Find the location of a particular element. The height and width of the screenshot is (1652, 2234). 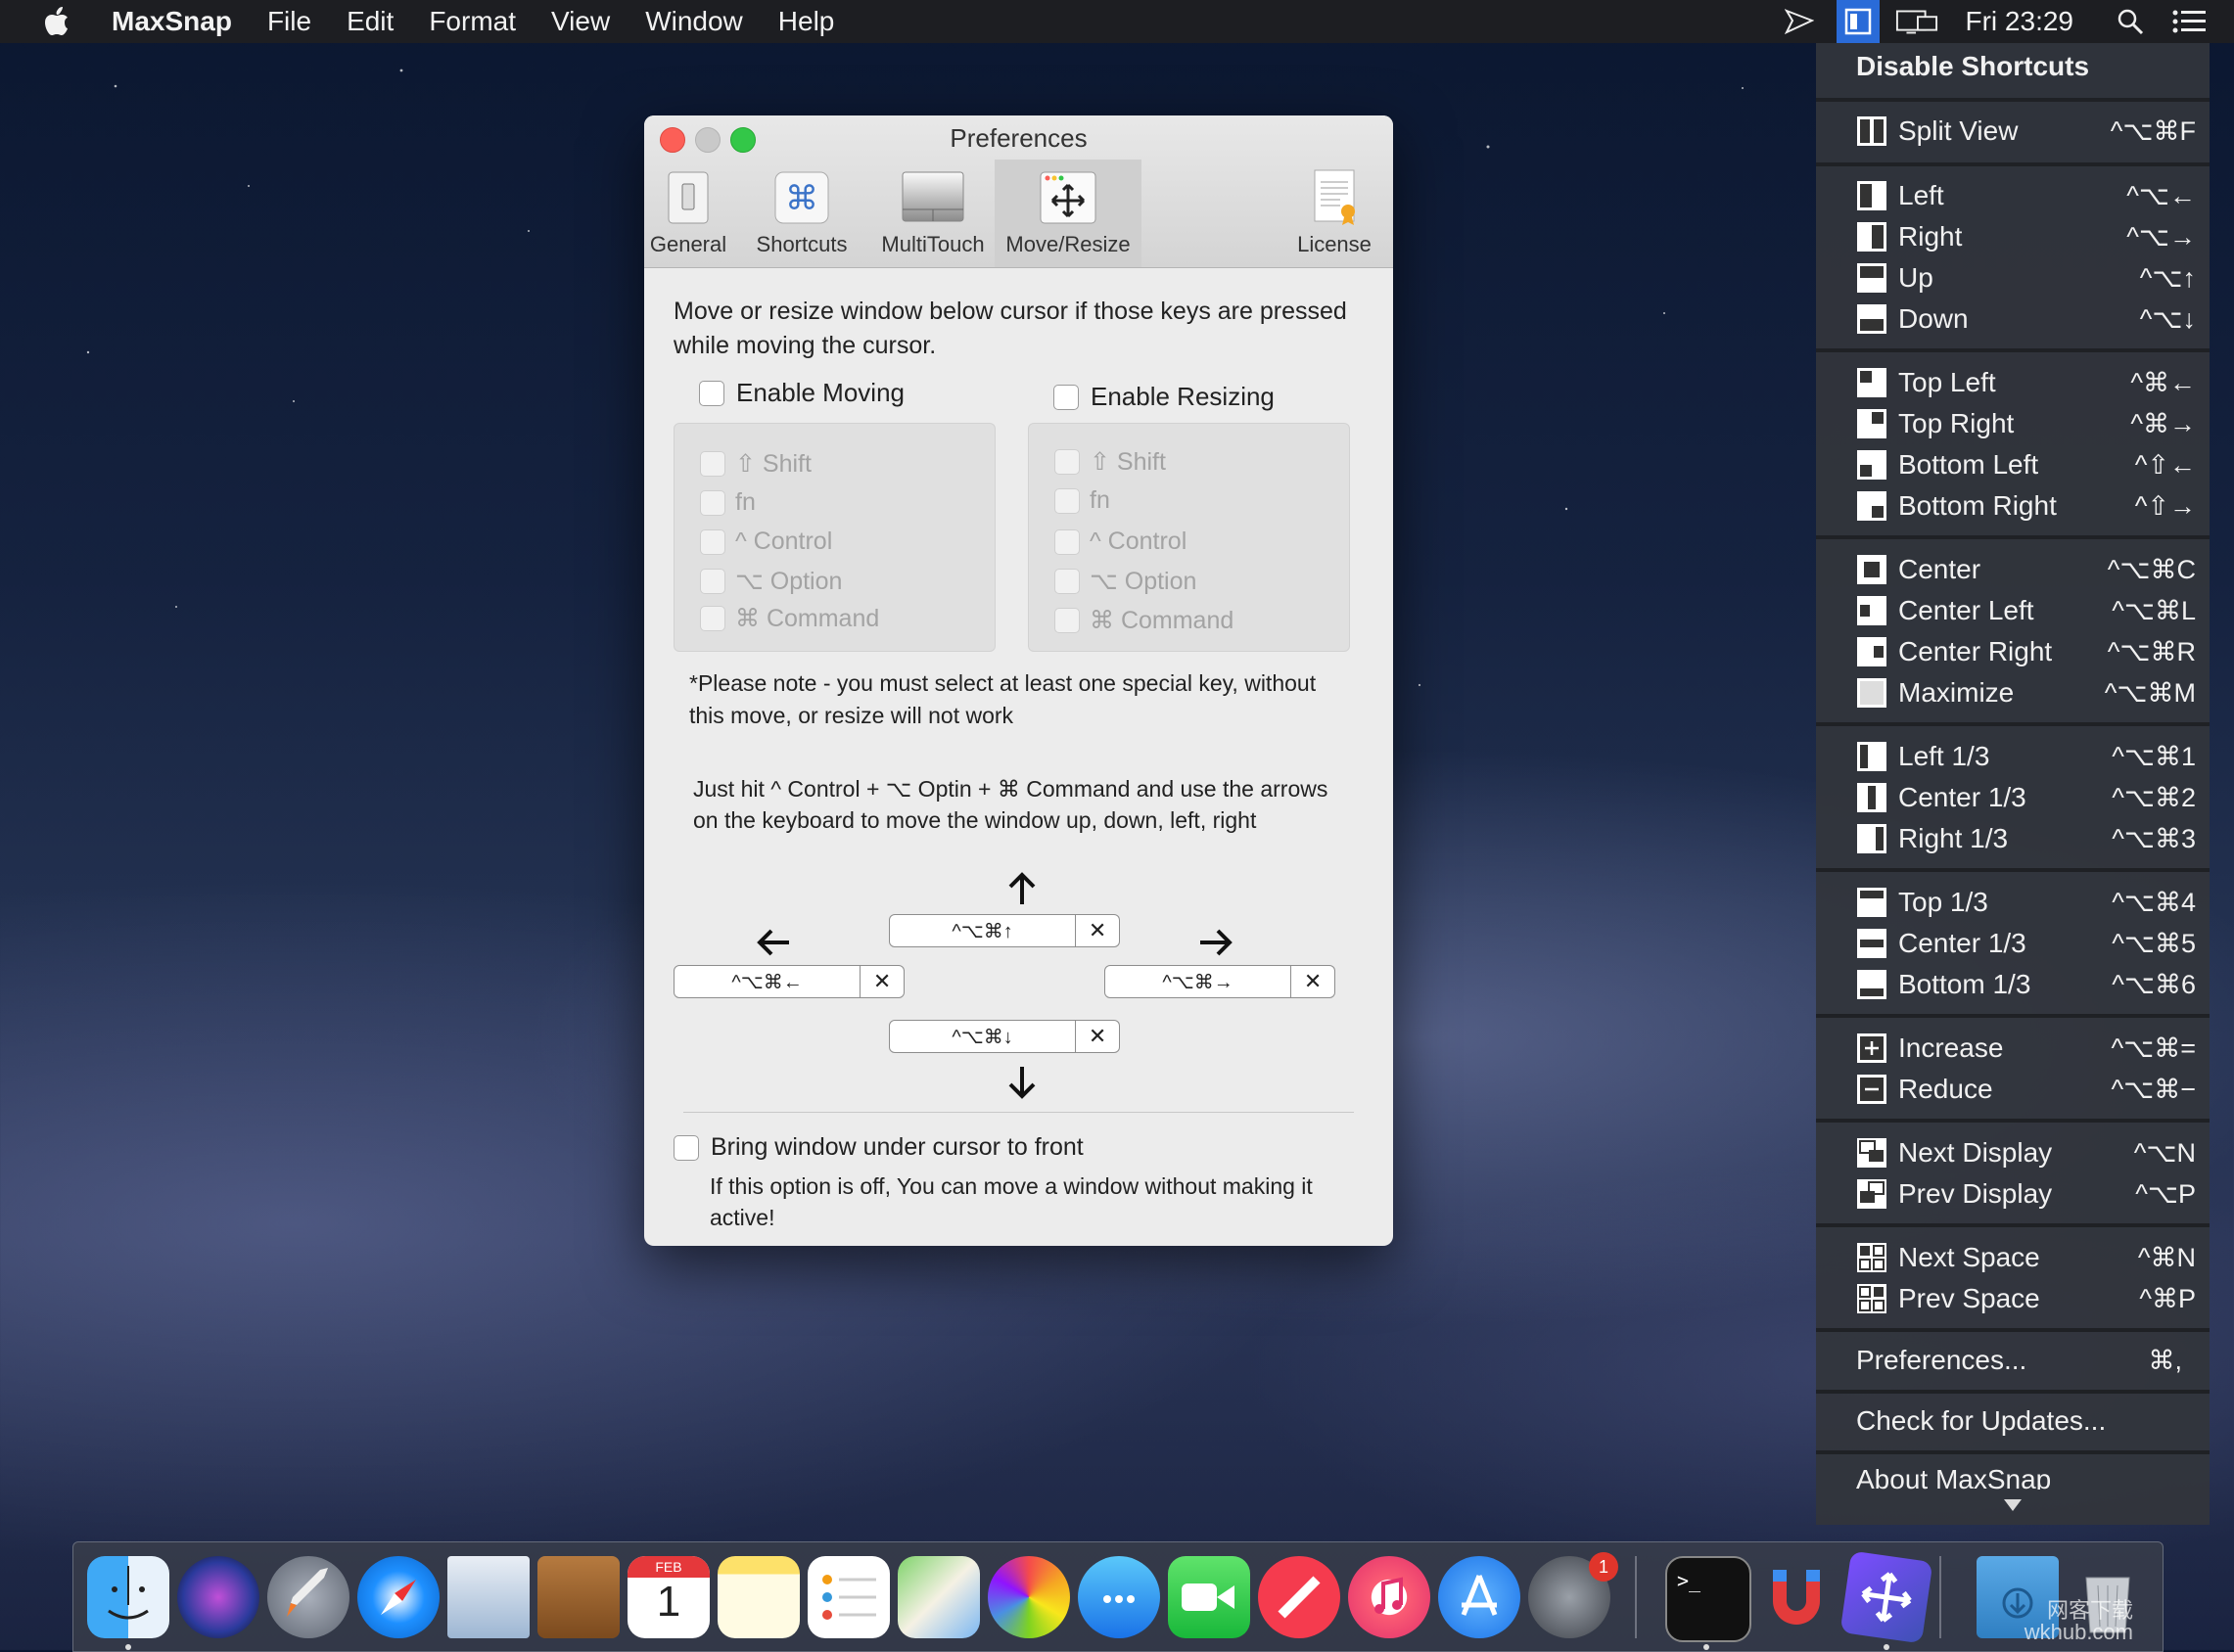

move-right-key-field: ^⌥⌘→ is located at coordinates (1198, 981).